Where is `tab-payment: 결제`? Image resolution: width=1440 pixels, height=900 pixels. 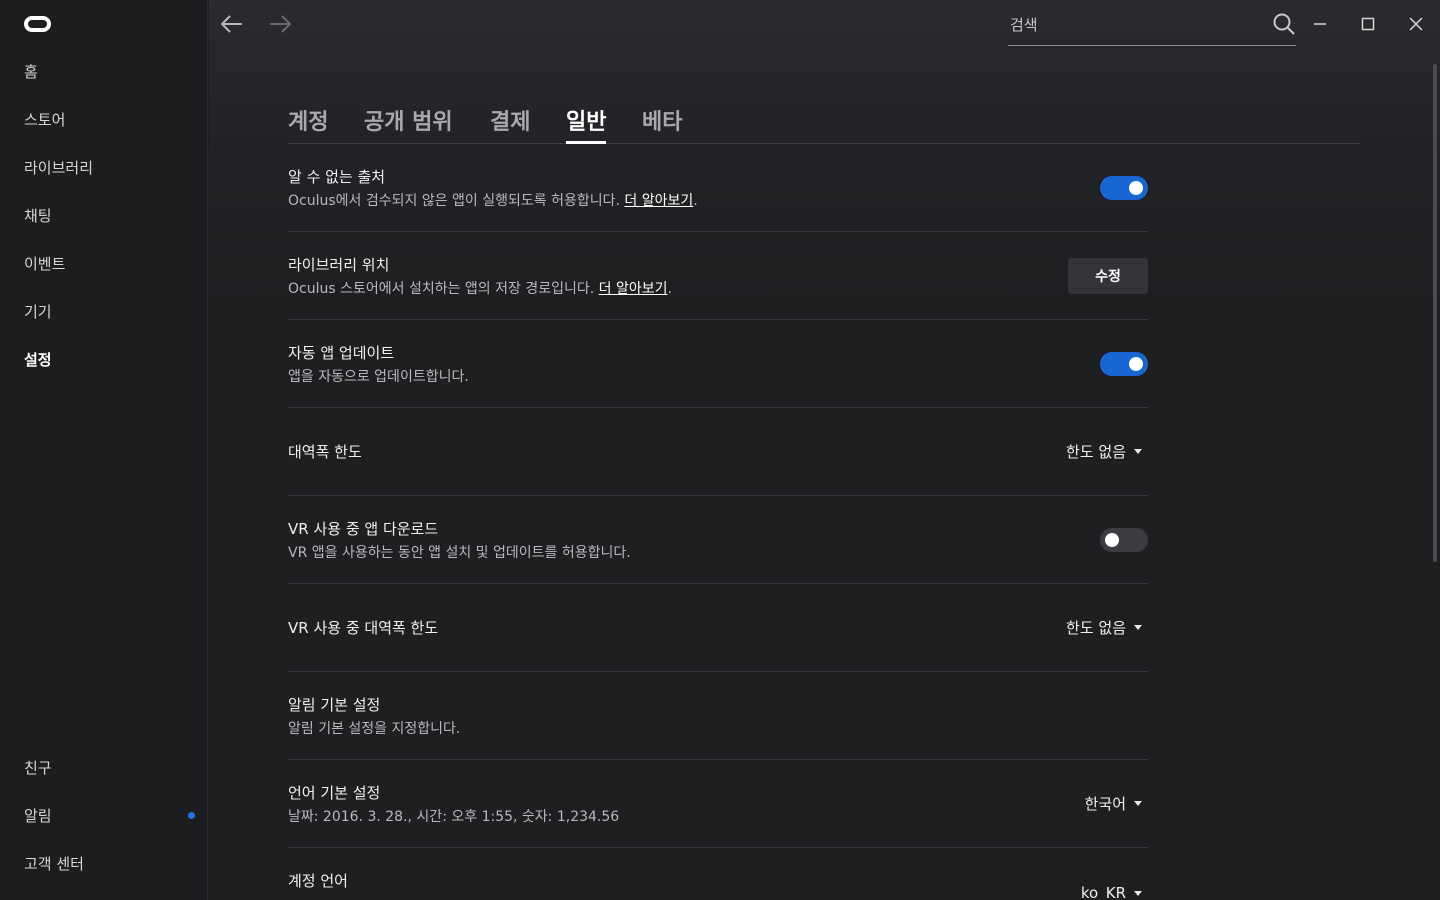
tab-payment: 결제 is located at coordinates (510, 122).